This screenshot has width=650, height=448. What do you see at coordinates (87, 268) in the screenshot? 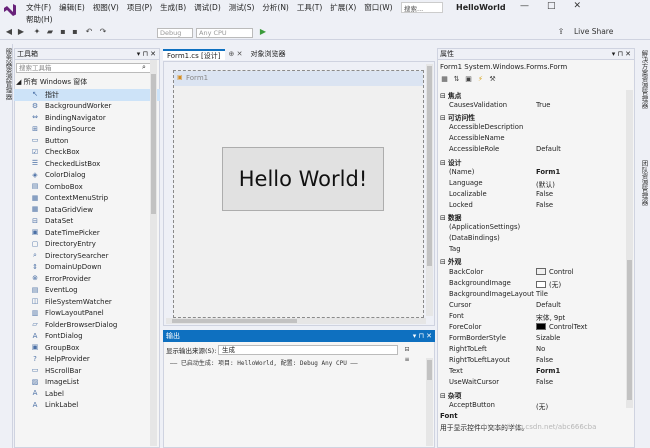
I see `toolbox-item: ⇕ DomainUpDown` at bounding box center [87, 268].